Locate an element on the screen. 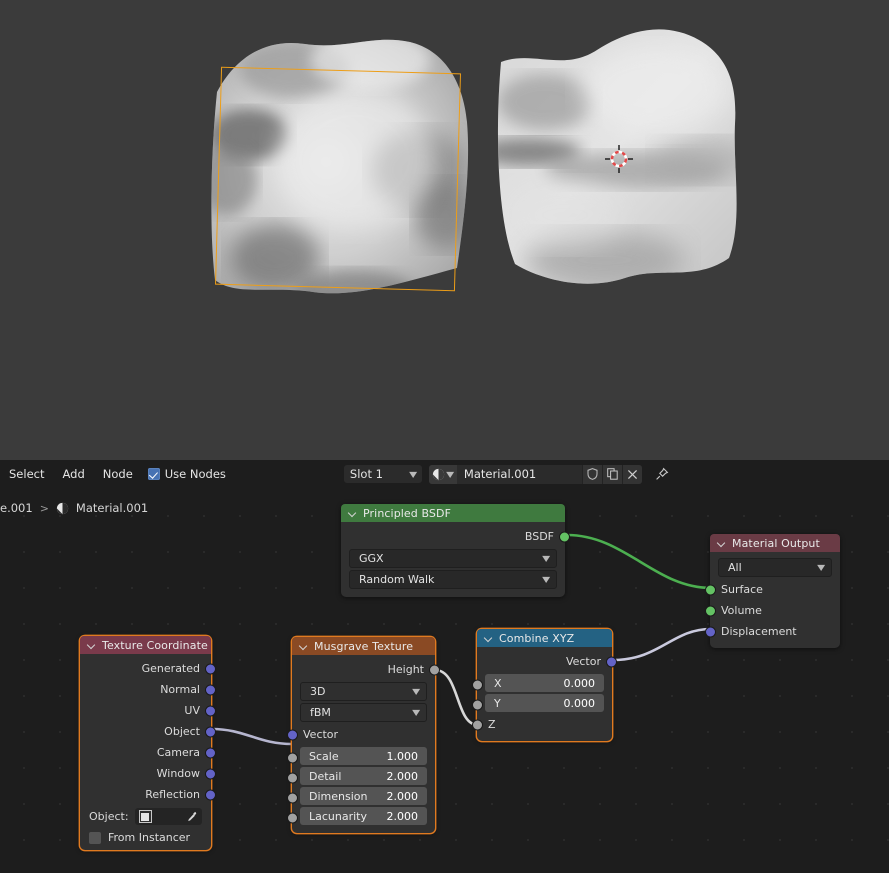 This screenshot has height=873, width=889. distribution-dropdown: GGX ▼ is located at coordinates (453, 558).